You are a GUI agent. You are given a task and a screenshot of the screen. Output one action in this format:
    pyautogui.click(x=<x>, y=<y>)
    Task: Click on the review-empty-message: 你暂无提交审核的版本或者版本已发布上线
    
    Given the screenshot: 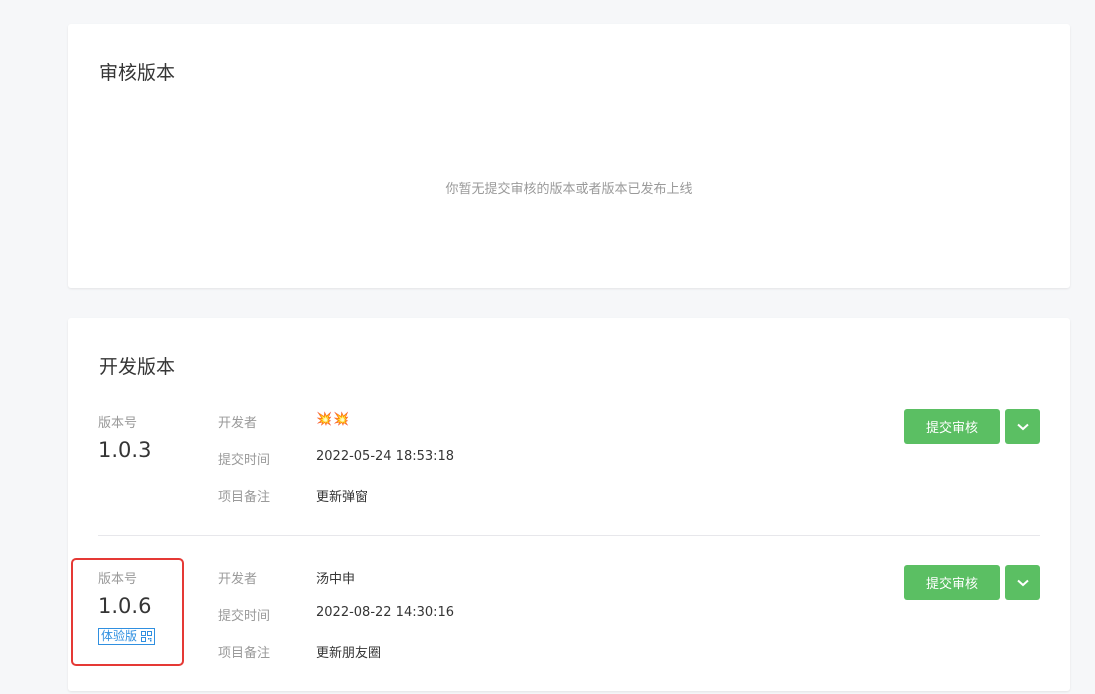 What is the action you would take?
    pyautogui.click(x=569, y=189)
    